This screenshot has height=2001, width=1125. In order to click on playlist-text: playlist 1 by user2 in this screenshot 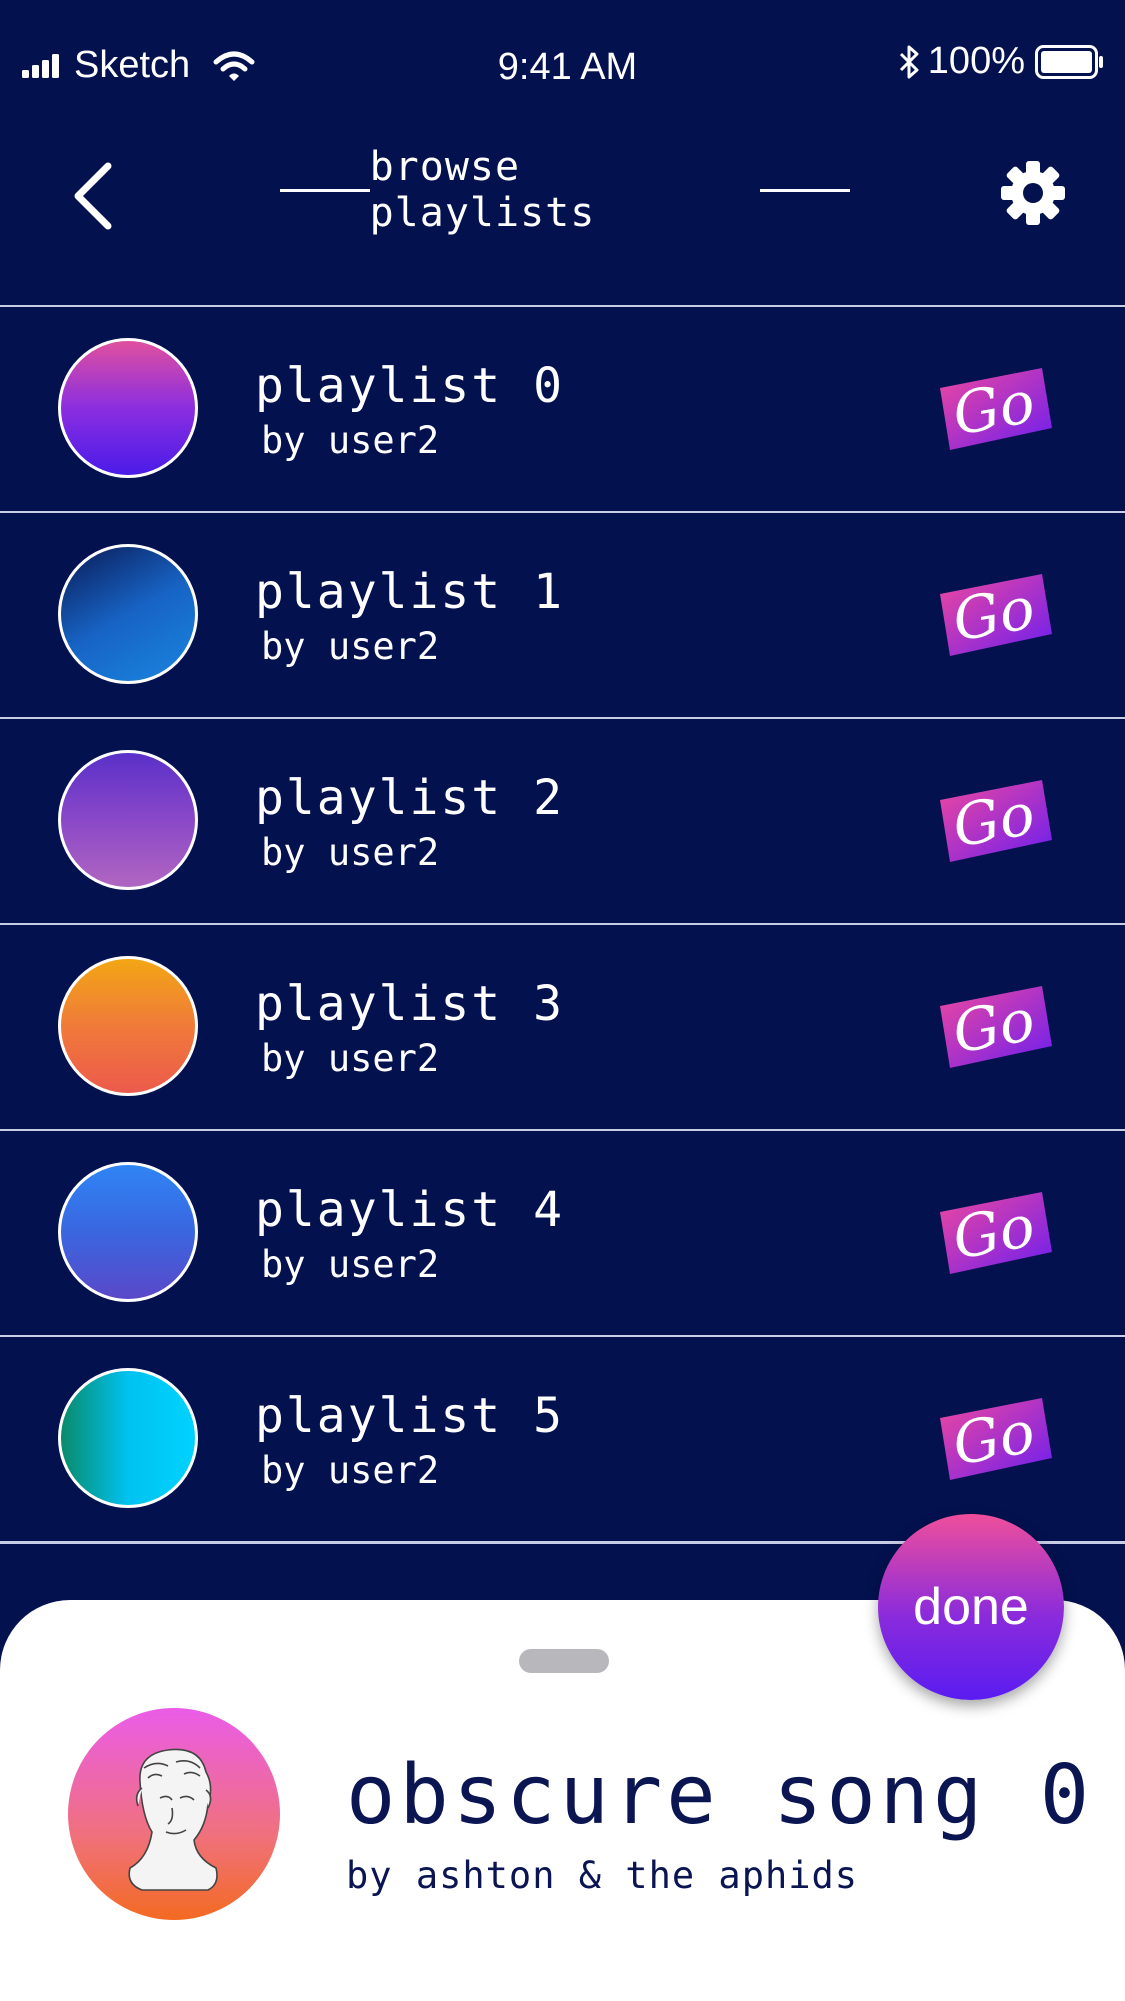, I will do `click(409, 616)`.